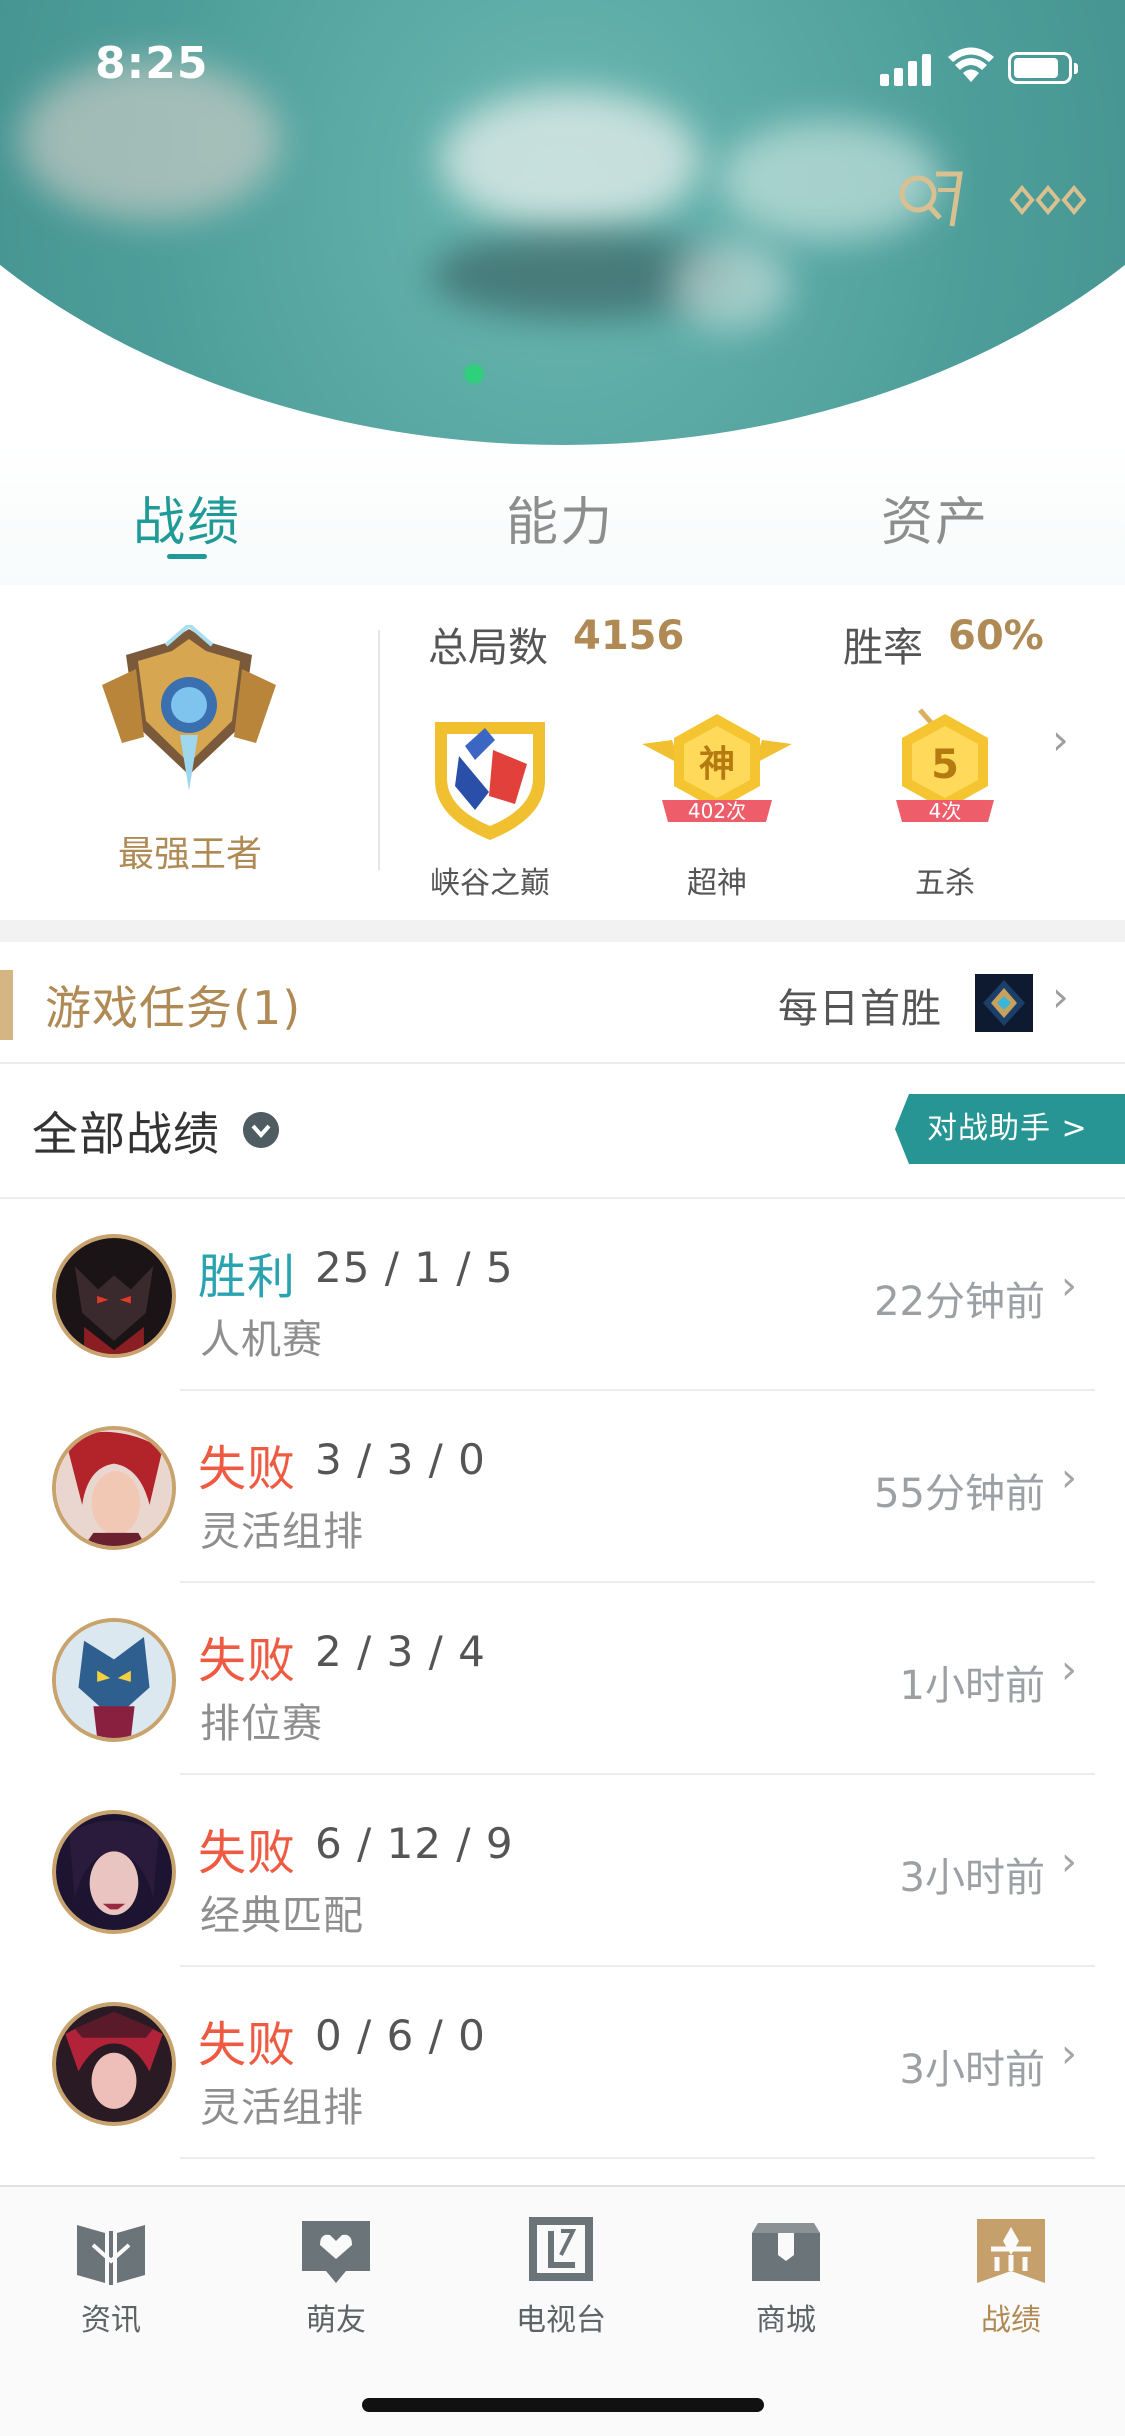  What do you see at coordinates (1048, 200) in the screenshot?
I see `more-dots-icon` at bounding box center [1048, 200].